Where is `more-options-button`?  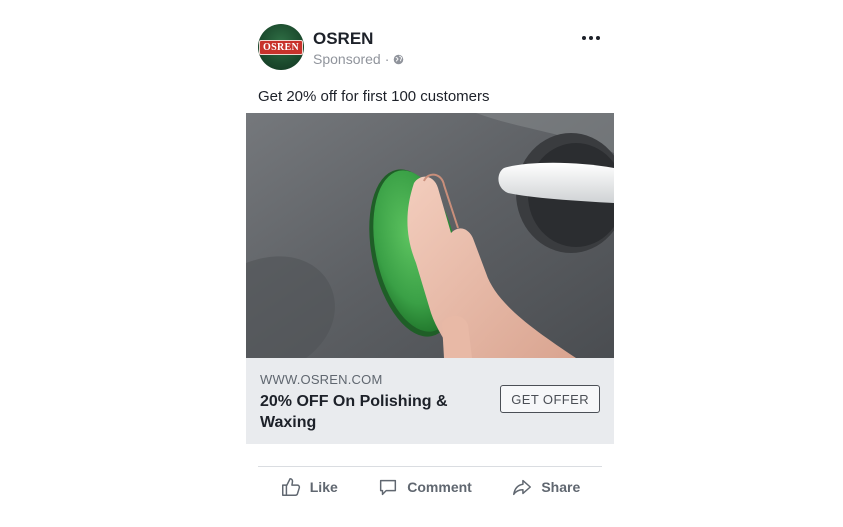 more-options-button is located at coordinates (591, 38).